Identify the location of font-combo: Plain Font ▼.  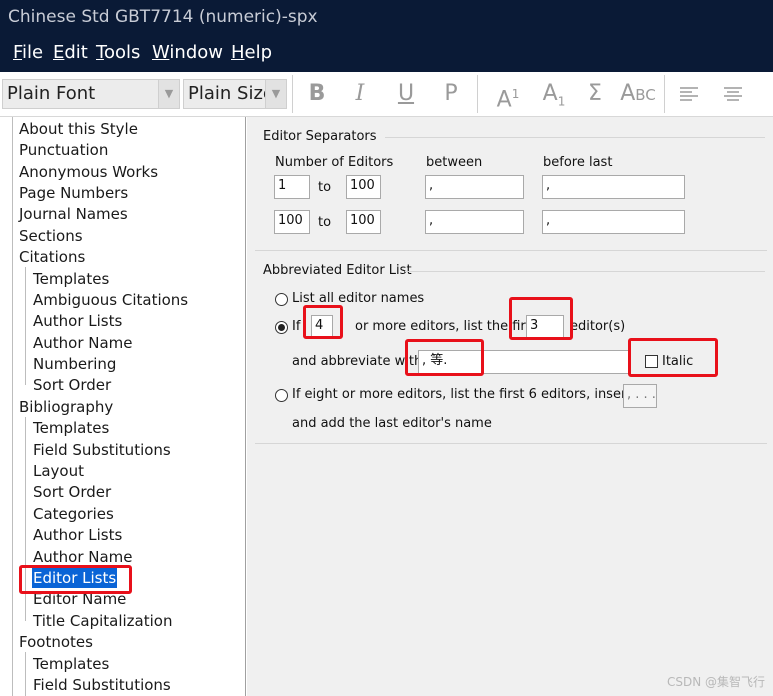
(91, 94).